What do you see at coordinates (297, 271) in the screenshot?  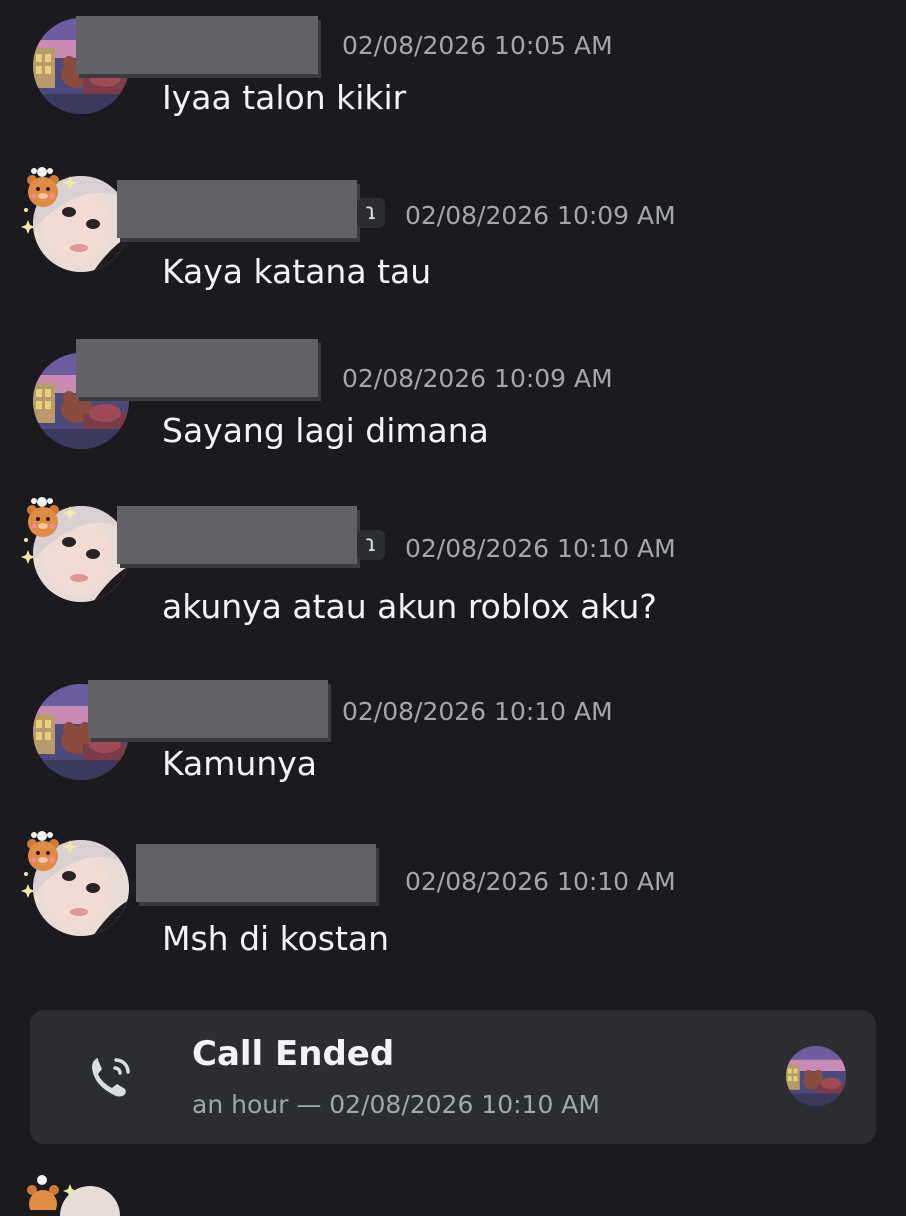 I see `message-text: Kaya katana tau` at bounding box center [297, 271].